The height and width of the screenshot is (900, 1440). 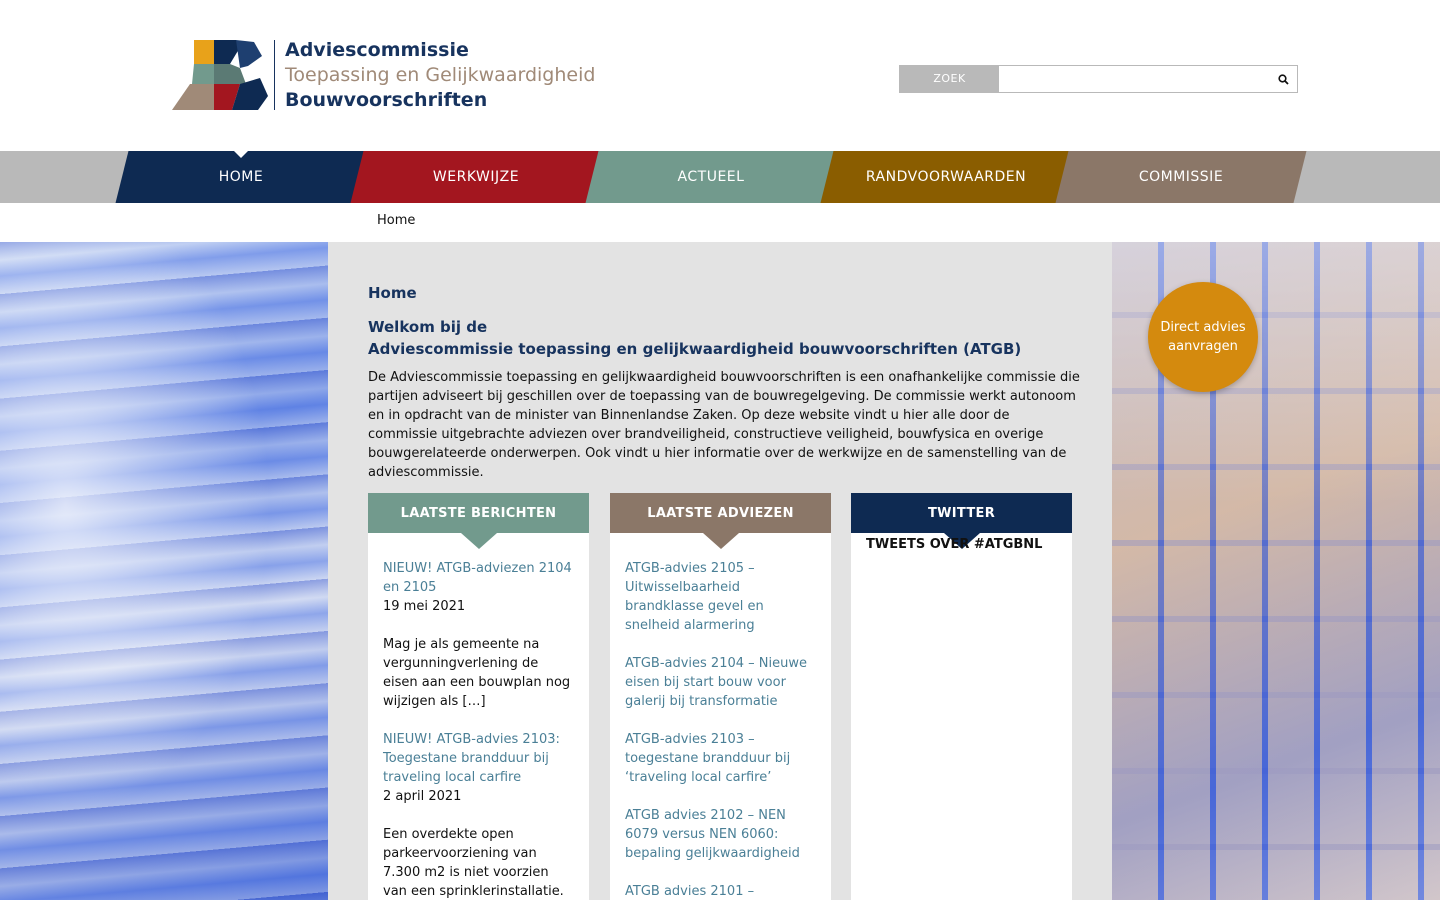 I want to click on nav-item-actueel: ACTUEEL, so click(x=711, y=177).